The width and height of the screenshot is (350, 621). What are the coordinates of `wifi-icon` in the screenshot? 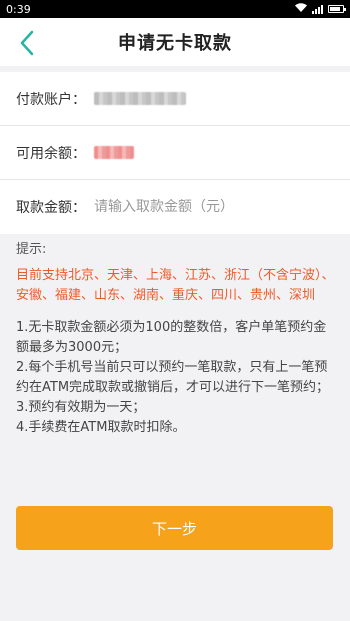 It's located at (301, 9).